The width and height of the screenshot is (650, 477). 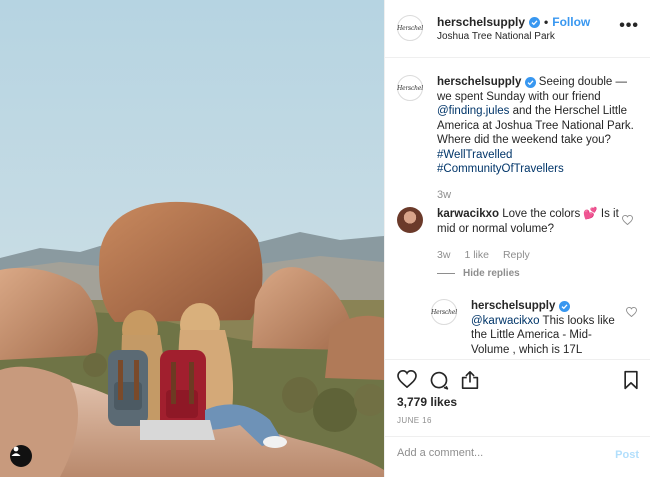 What do you see at coordinates (427, 402) in the screenshot?
I see `likes-count: 3,779 likes` at bounding box center [427, 402].